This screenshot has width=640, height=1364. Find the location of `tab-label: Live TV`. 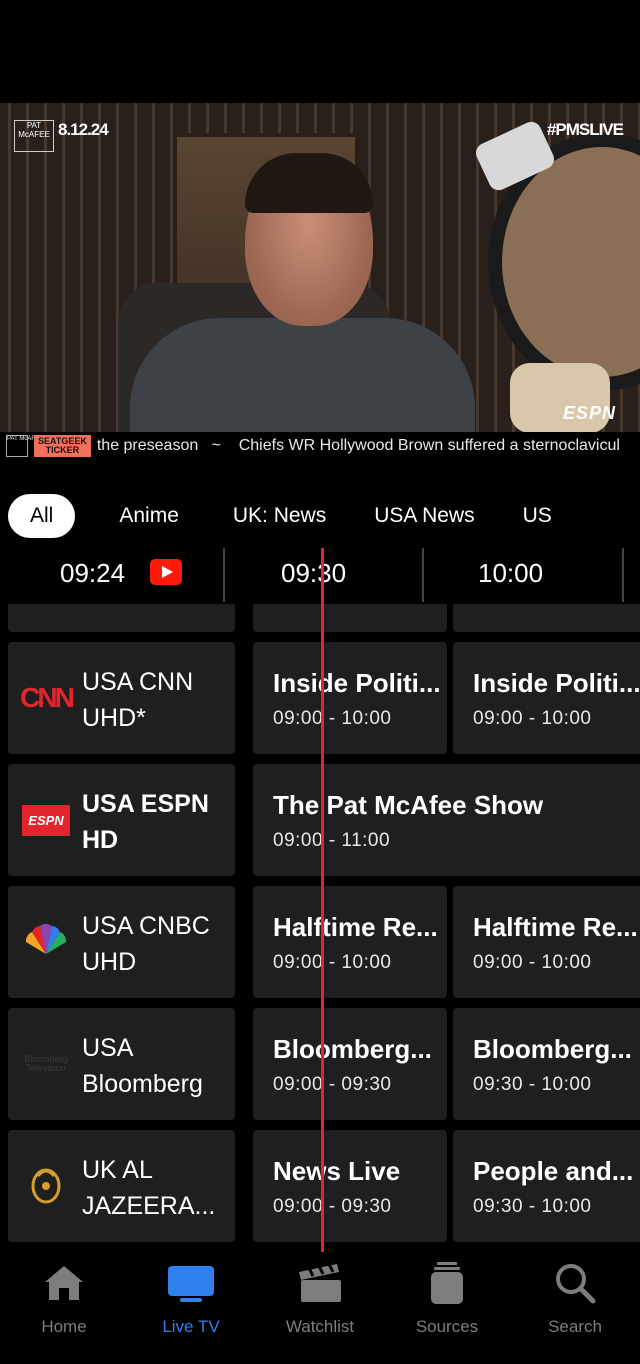

tab-label: Live TV is located at coordinates (191, 1326).